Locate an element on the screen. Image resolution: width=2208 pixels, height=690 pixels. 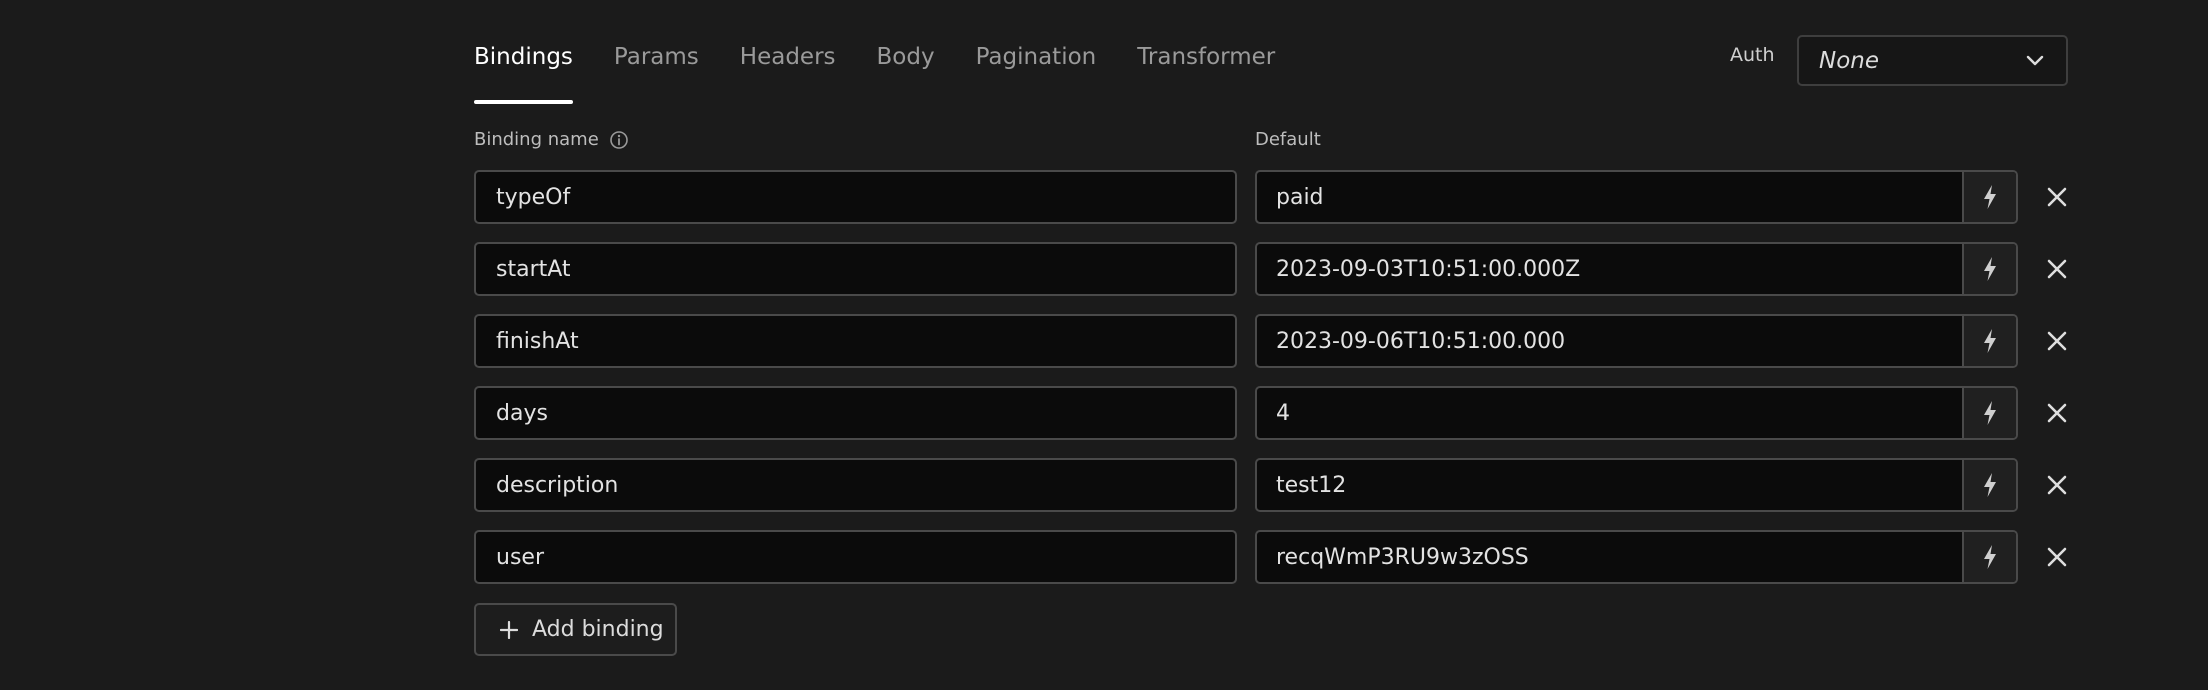
default-field: recqWmP3RU9w3zOSS is located at coordinates (1636, 557).